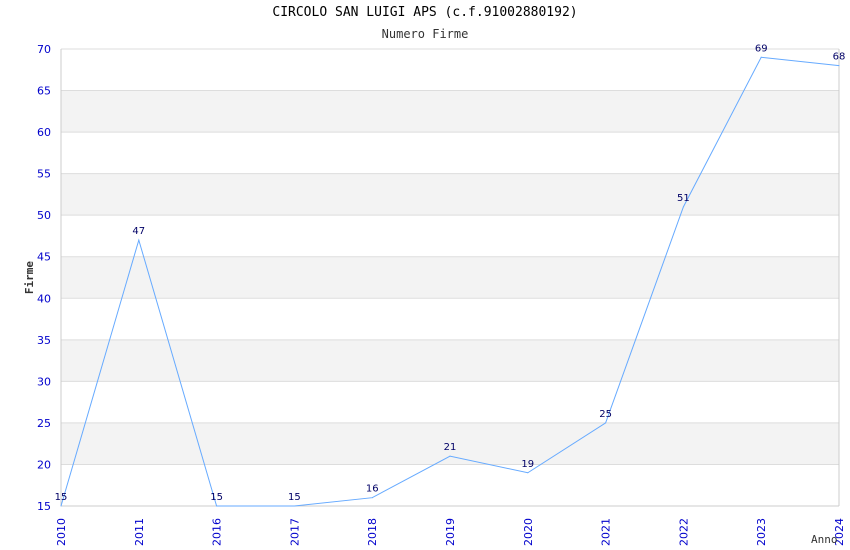 The width and height of the screenshot is (850, 550). I want to click on x-tick-label: 2023, so click(761, 532).